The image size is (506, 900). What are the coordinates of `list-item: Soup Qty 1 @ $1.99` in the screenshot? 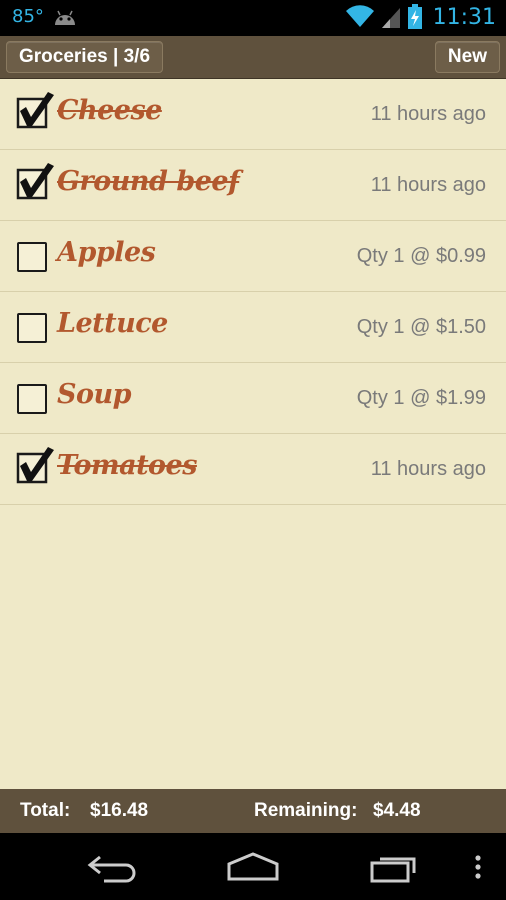 It's located at (253, 398).